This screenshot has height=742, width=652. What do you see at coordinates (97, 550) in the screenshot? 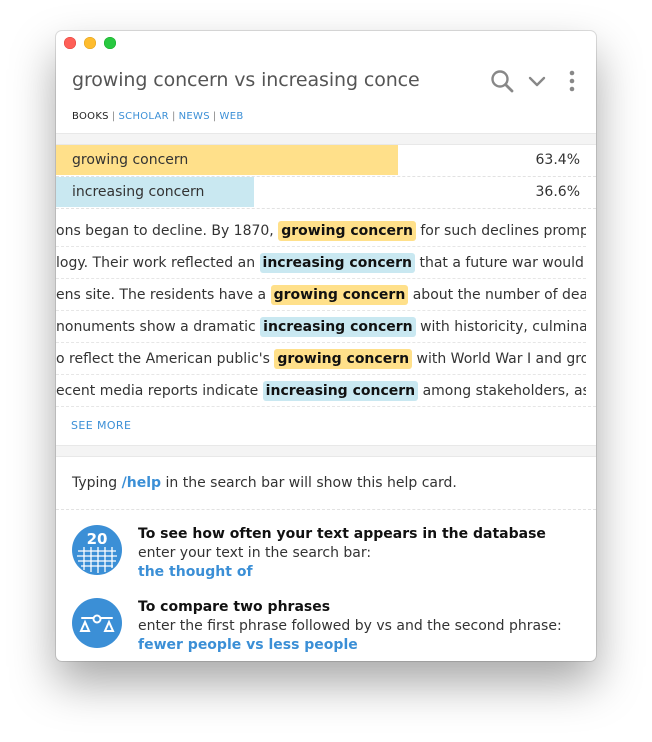
I see `frequency-chart-icon: 20` at bounding box center [97, 550].